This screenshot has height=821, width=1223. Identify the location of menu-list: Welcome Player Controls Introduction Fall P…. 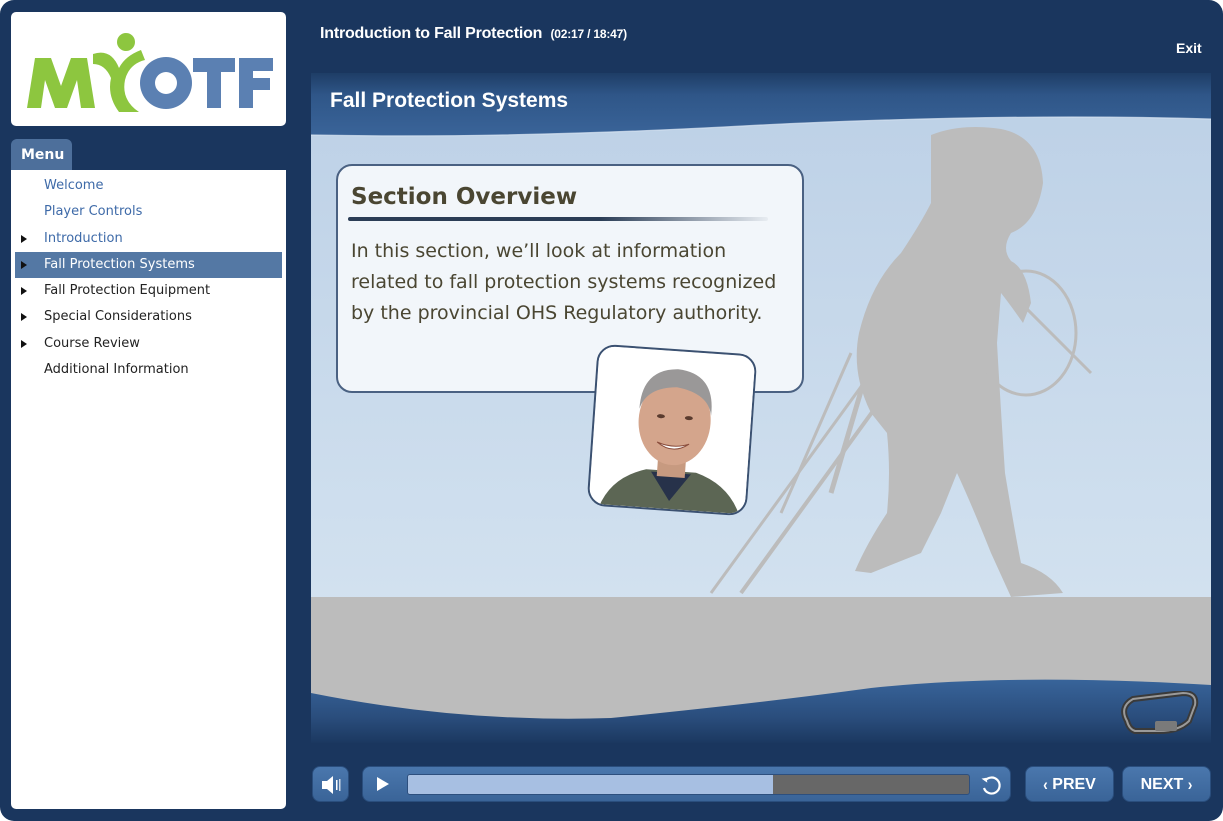
(148, 276).